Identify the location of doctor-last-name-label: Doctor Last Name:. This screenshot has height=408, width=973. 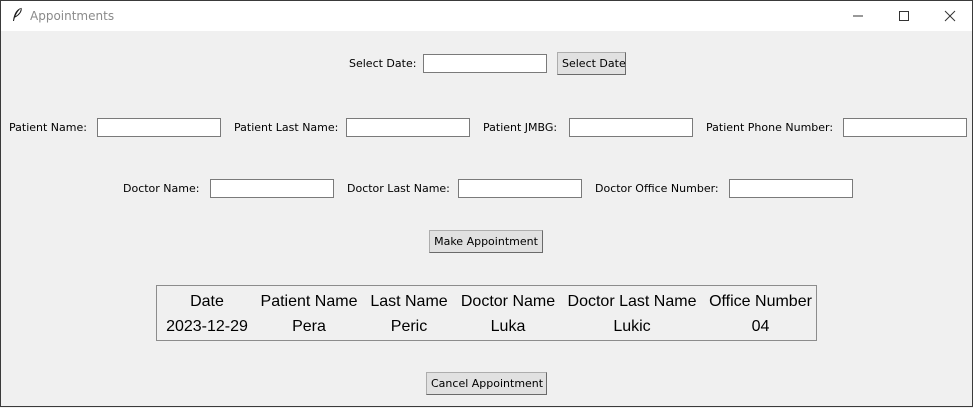
(398, 188).